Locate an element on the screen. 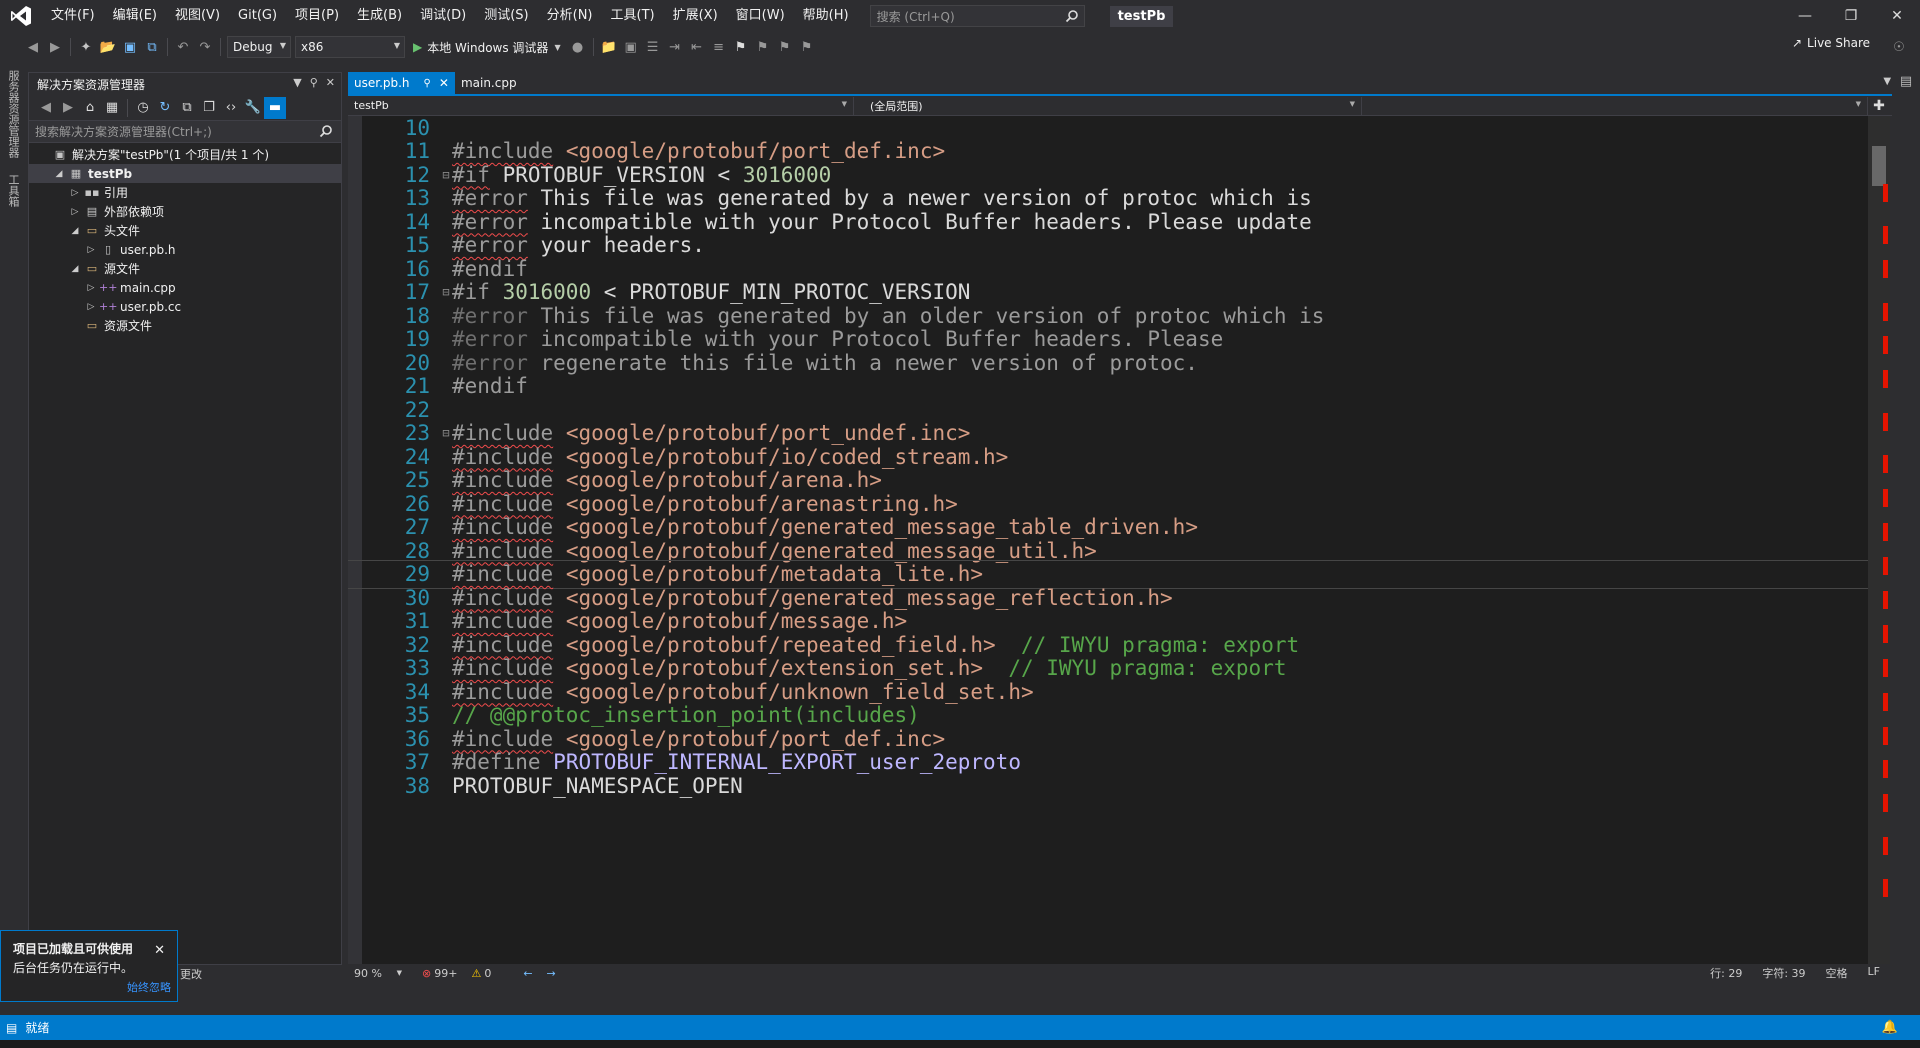  menu-item: 生成(B) is located at coordinates (379, 16).